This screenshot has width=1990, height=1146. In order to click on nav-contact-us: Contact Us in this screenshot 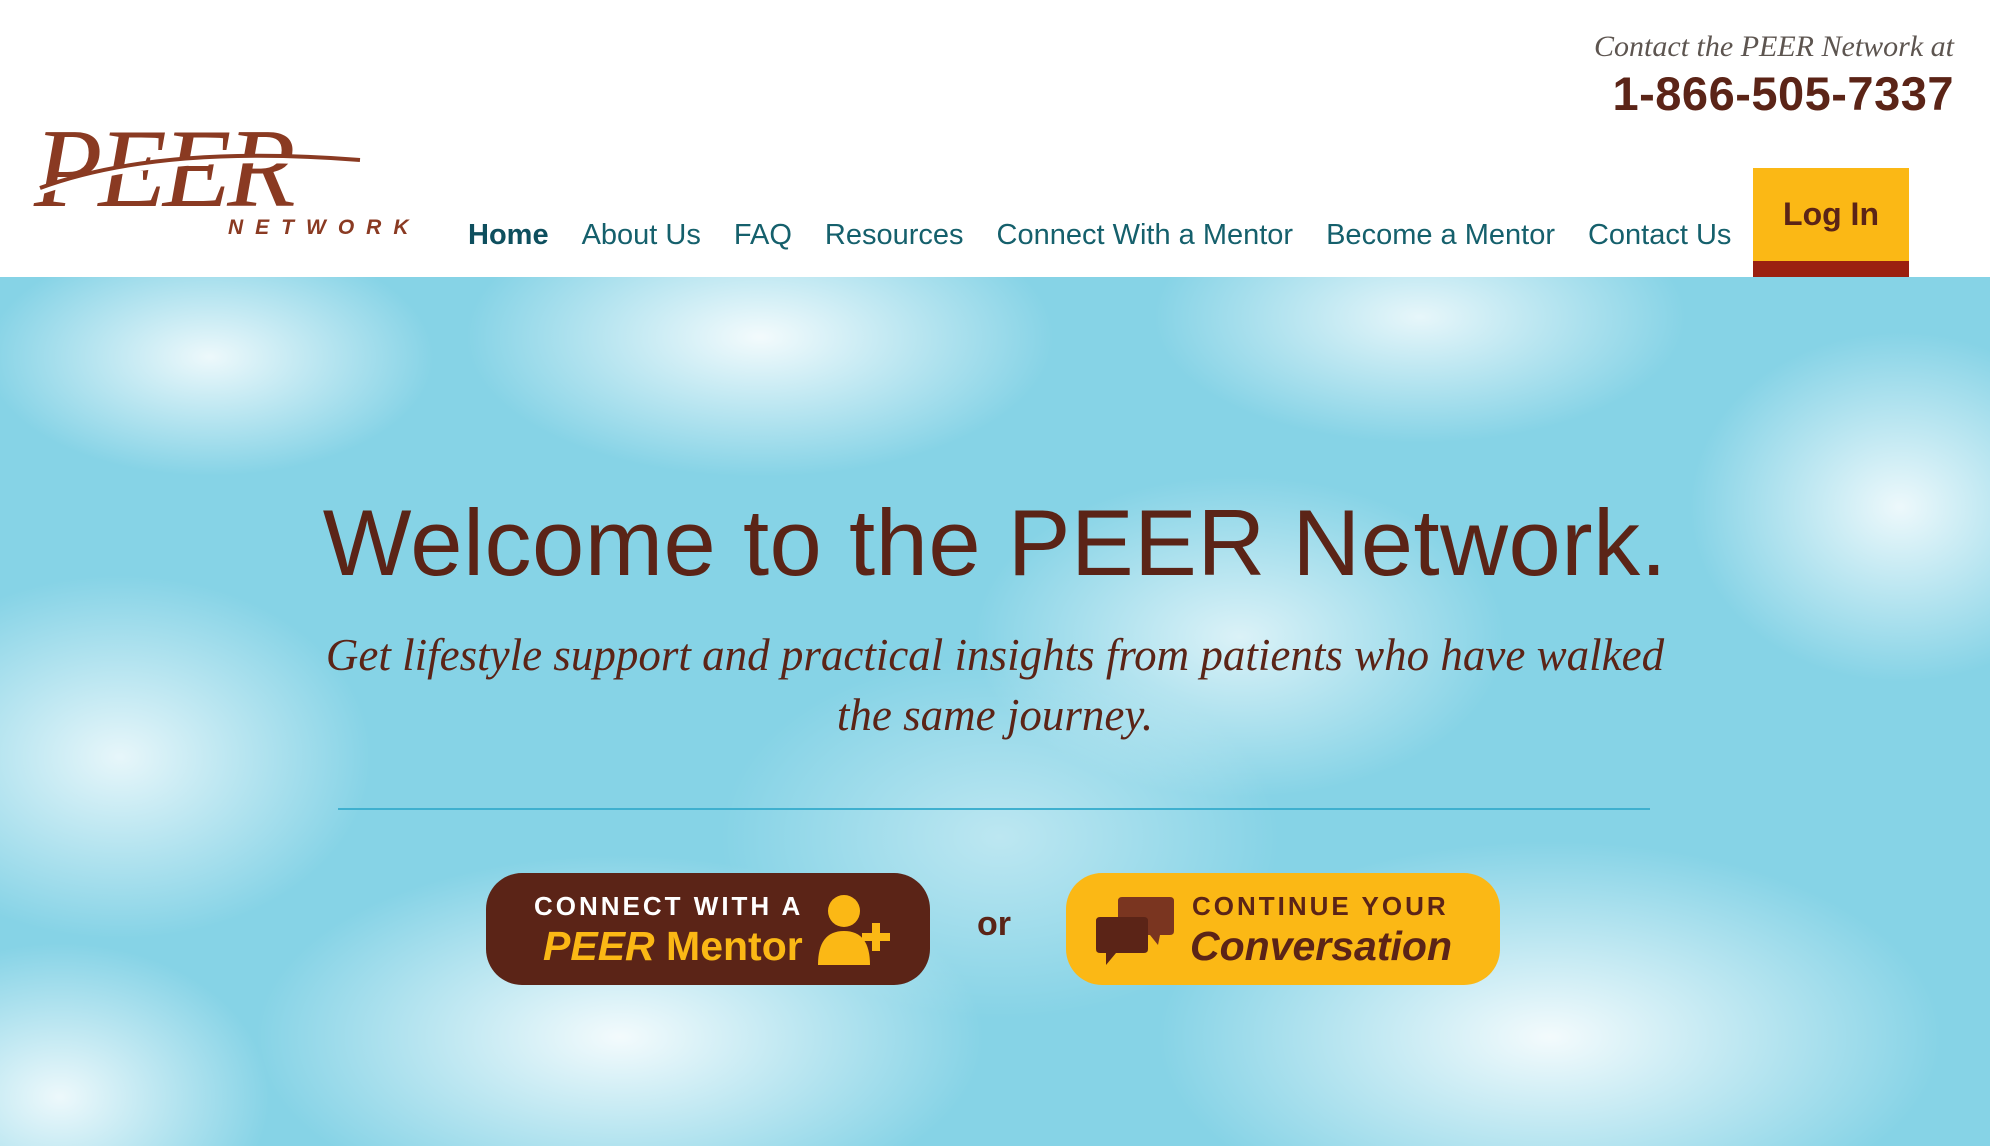, I will do `click(1659, 235)`.